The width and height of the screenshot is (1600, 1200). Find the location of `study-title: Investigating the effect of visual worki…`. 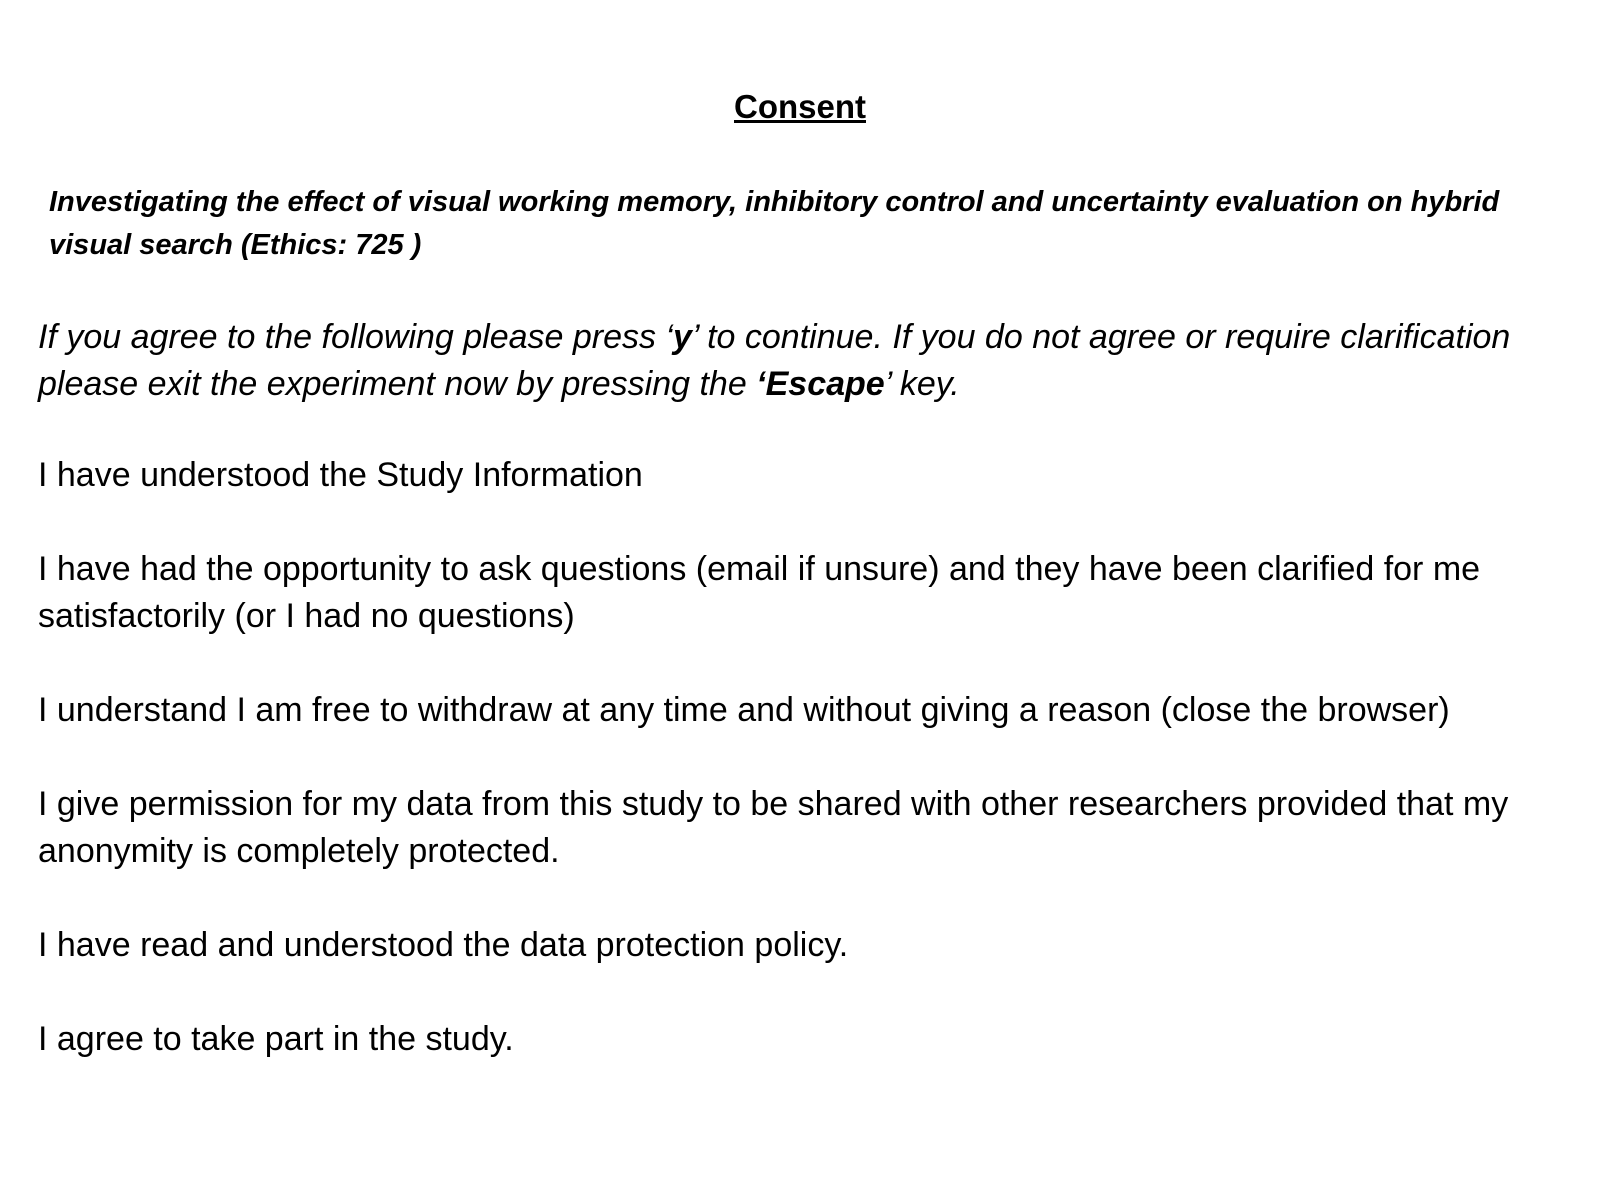

study-title: Investigating the effect of visual worki… is located at coordinates (774, 223).